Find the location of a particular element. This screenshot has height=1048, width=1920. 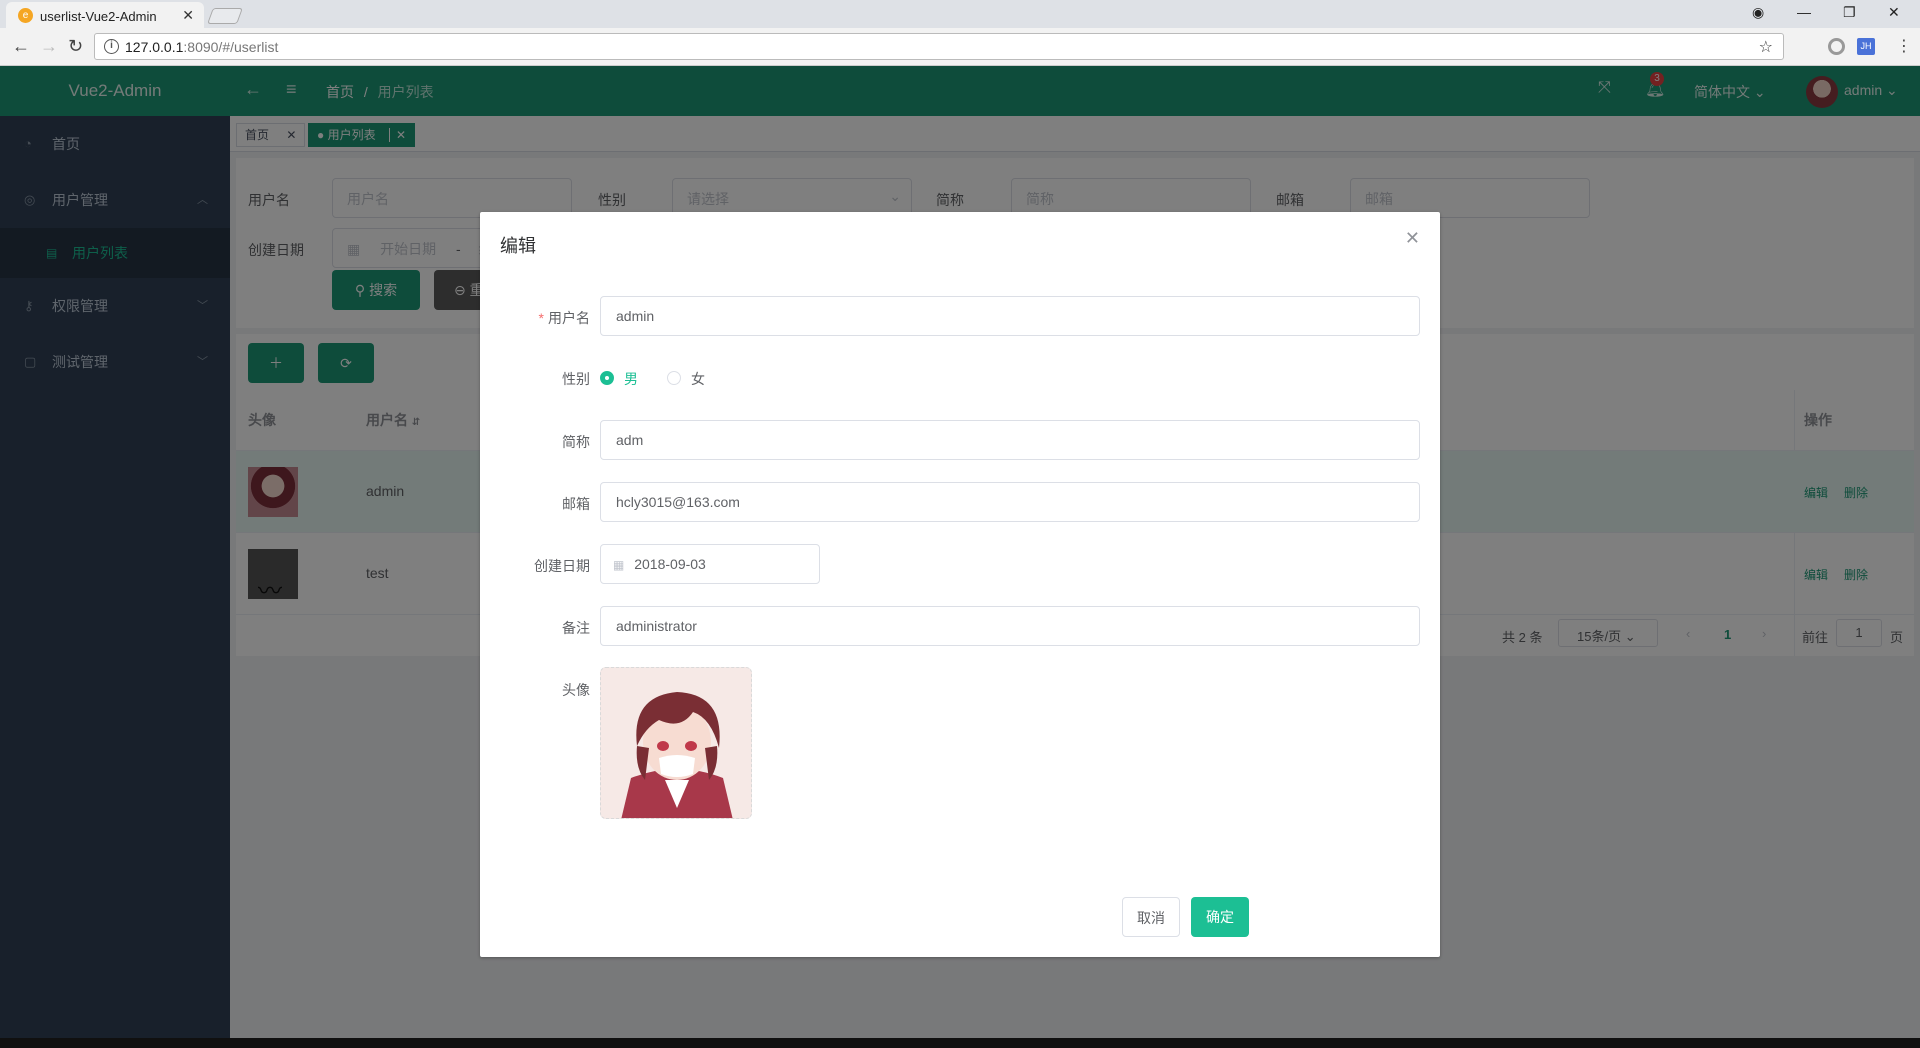

extension-icon is located at coordinates (1836, 46).